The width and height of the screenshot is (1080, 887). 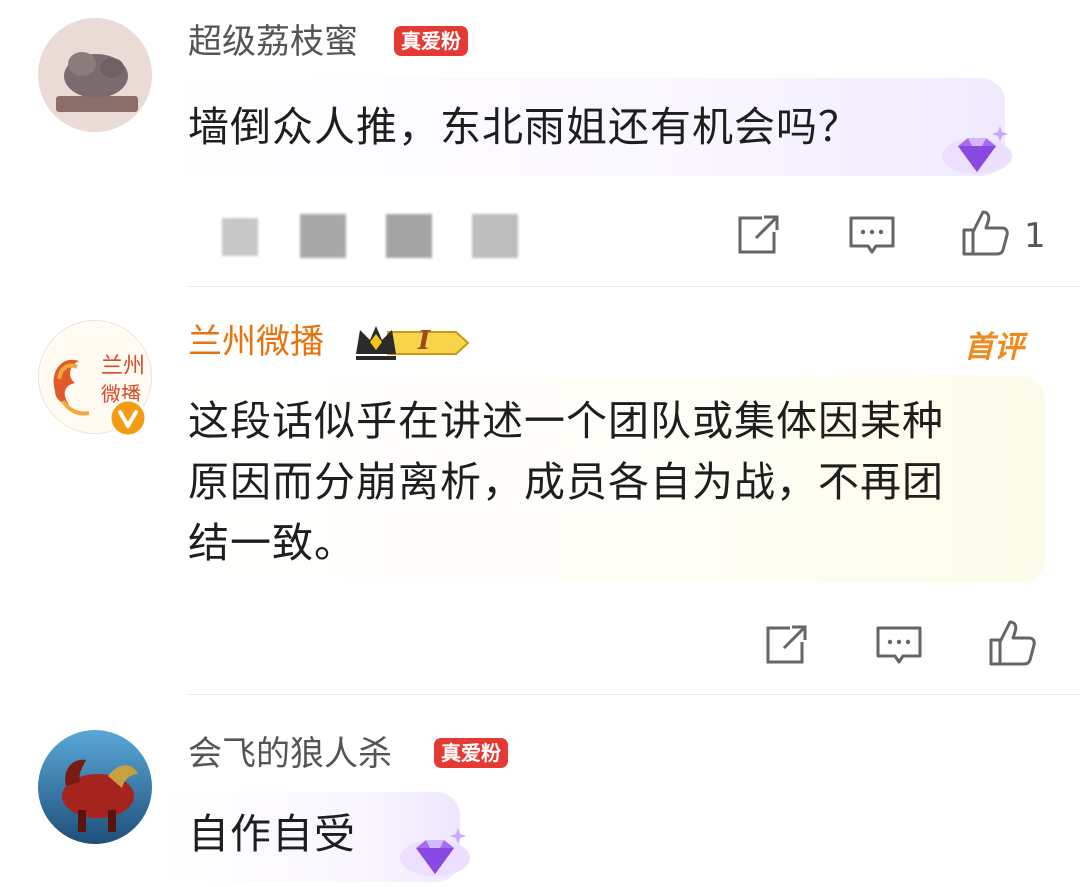 I want to click on comment-text-line: 这段话似乎在讲述一个团队或集体因某种, so click(x=566, y=421).